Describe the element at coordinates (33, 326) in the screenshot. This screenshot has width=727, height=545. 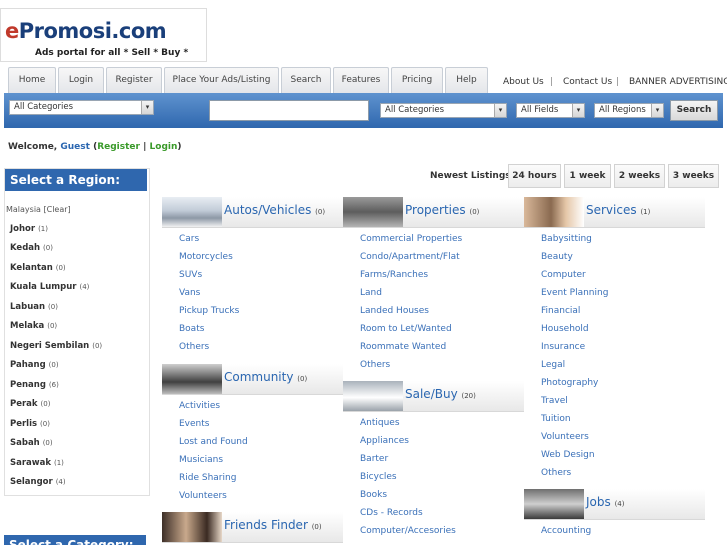
I see `sidebar-region-item: Melaka (0)` at that location.